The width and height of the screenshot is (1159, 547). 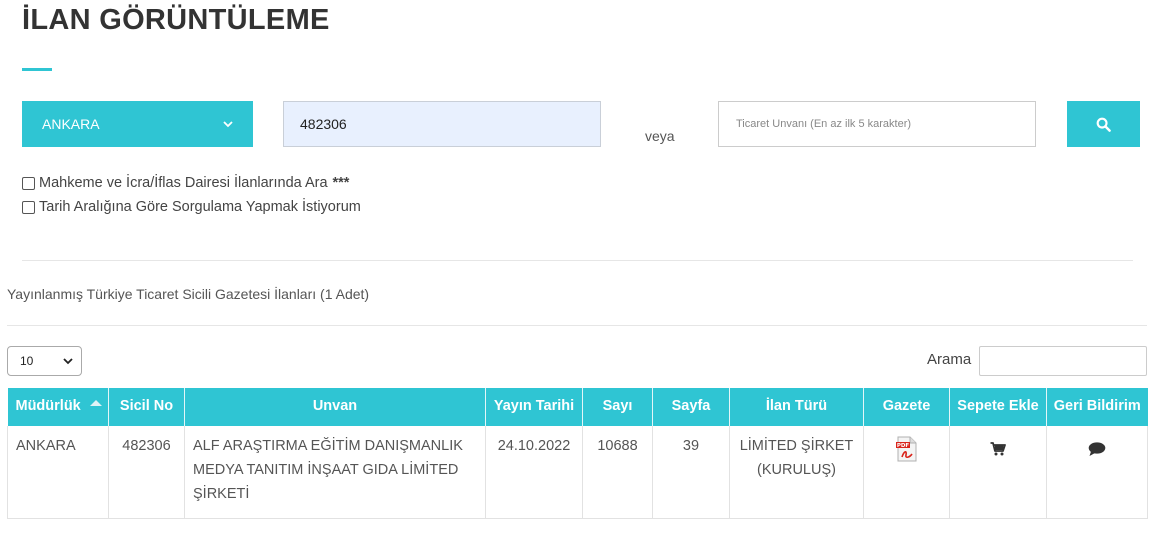 I want to click on column-label: Sayfa, so click(x=691, y=406).